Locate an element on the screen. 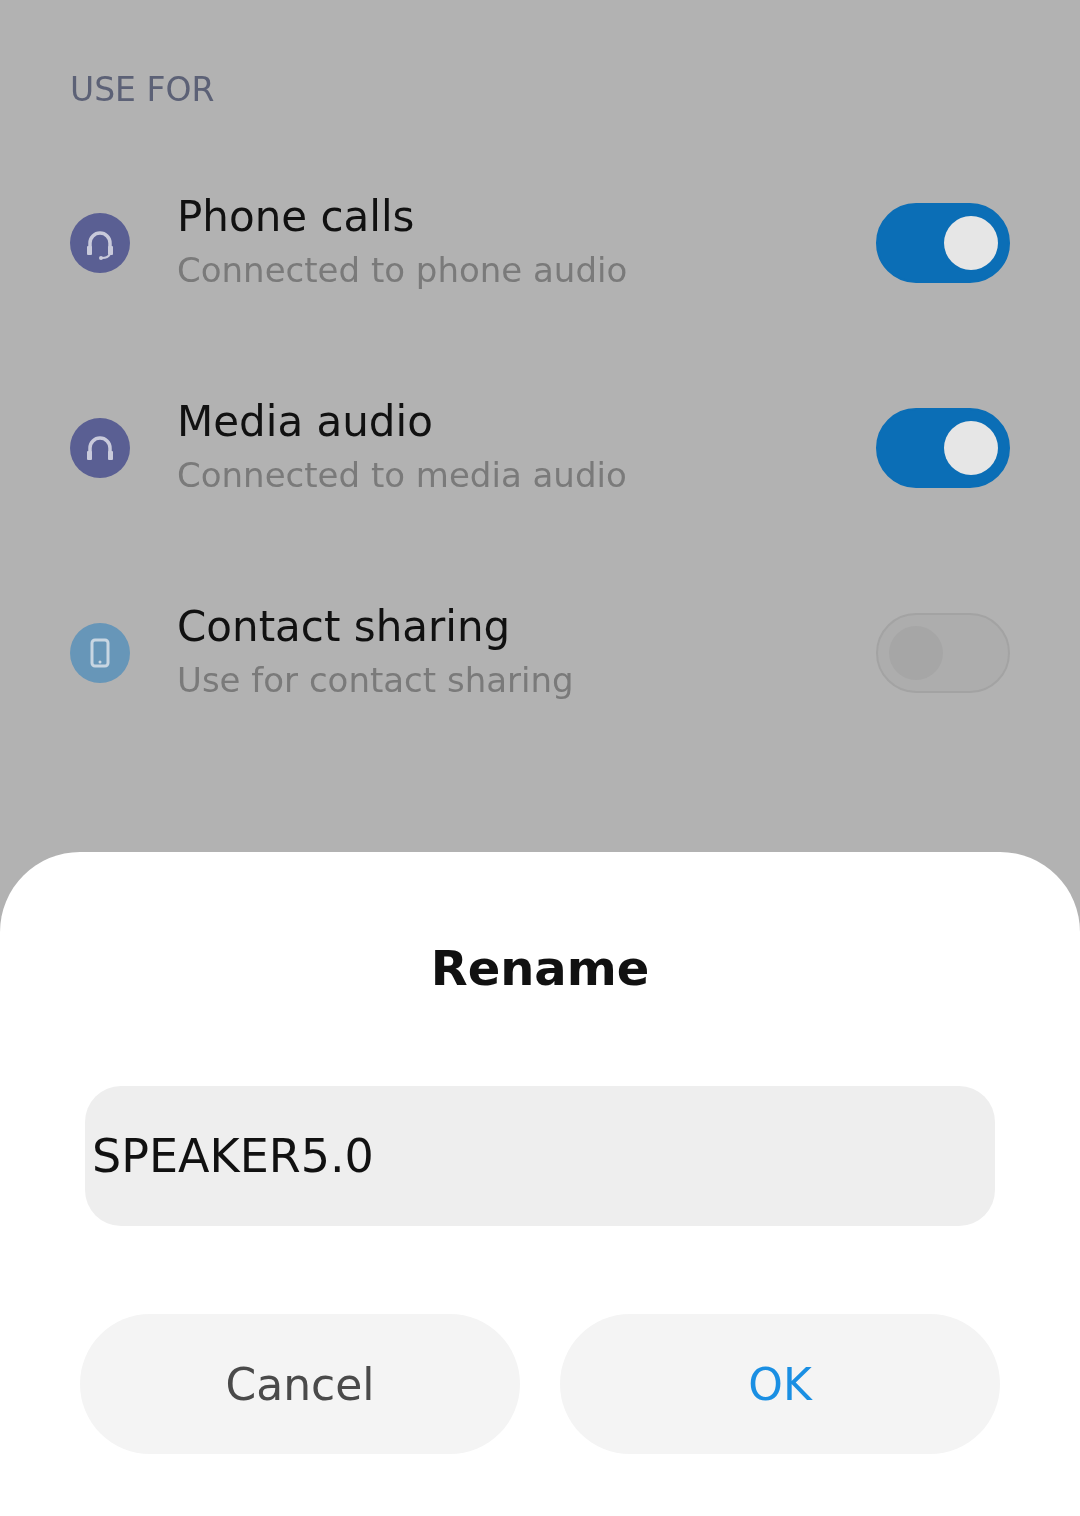 The height and width of the screenshot is (1516, 1080). setting-subtitle: Connected to phone audio is located at coordinates (403, 270).